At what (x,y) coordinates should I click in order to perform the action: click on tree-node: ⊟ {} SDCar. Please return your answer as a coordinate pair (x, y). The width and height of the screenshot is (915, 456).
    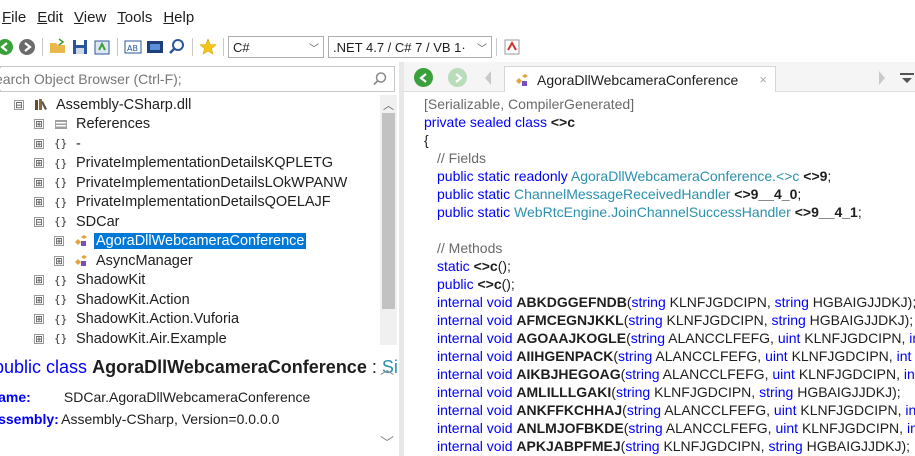
    Looking at the image, I should click on (78, 222).